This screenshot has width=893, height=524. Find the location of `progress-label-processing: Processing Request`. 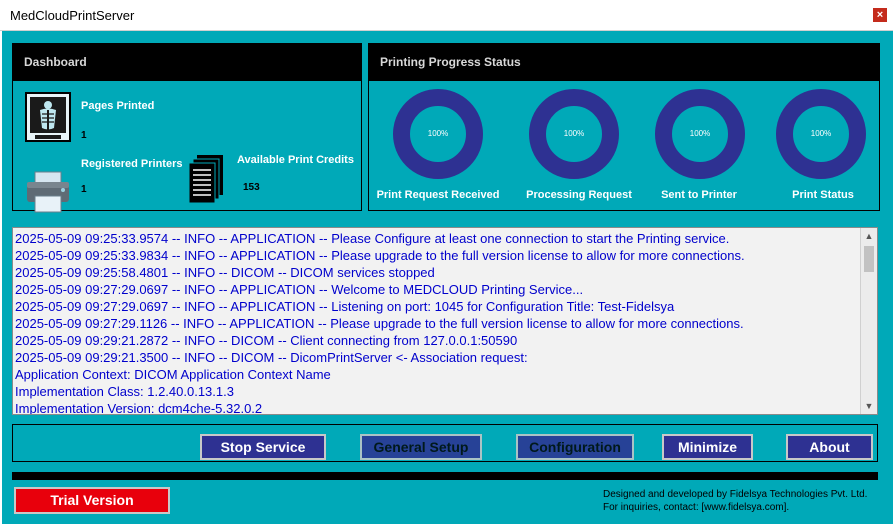

progress-label-processing: Processing Request is located at coordinates (579, 195).